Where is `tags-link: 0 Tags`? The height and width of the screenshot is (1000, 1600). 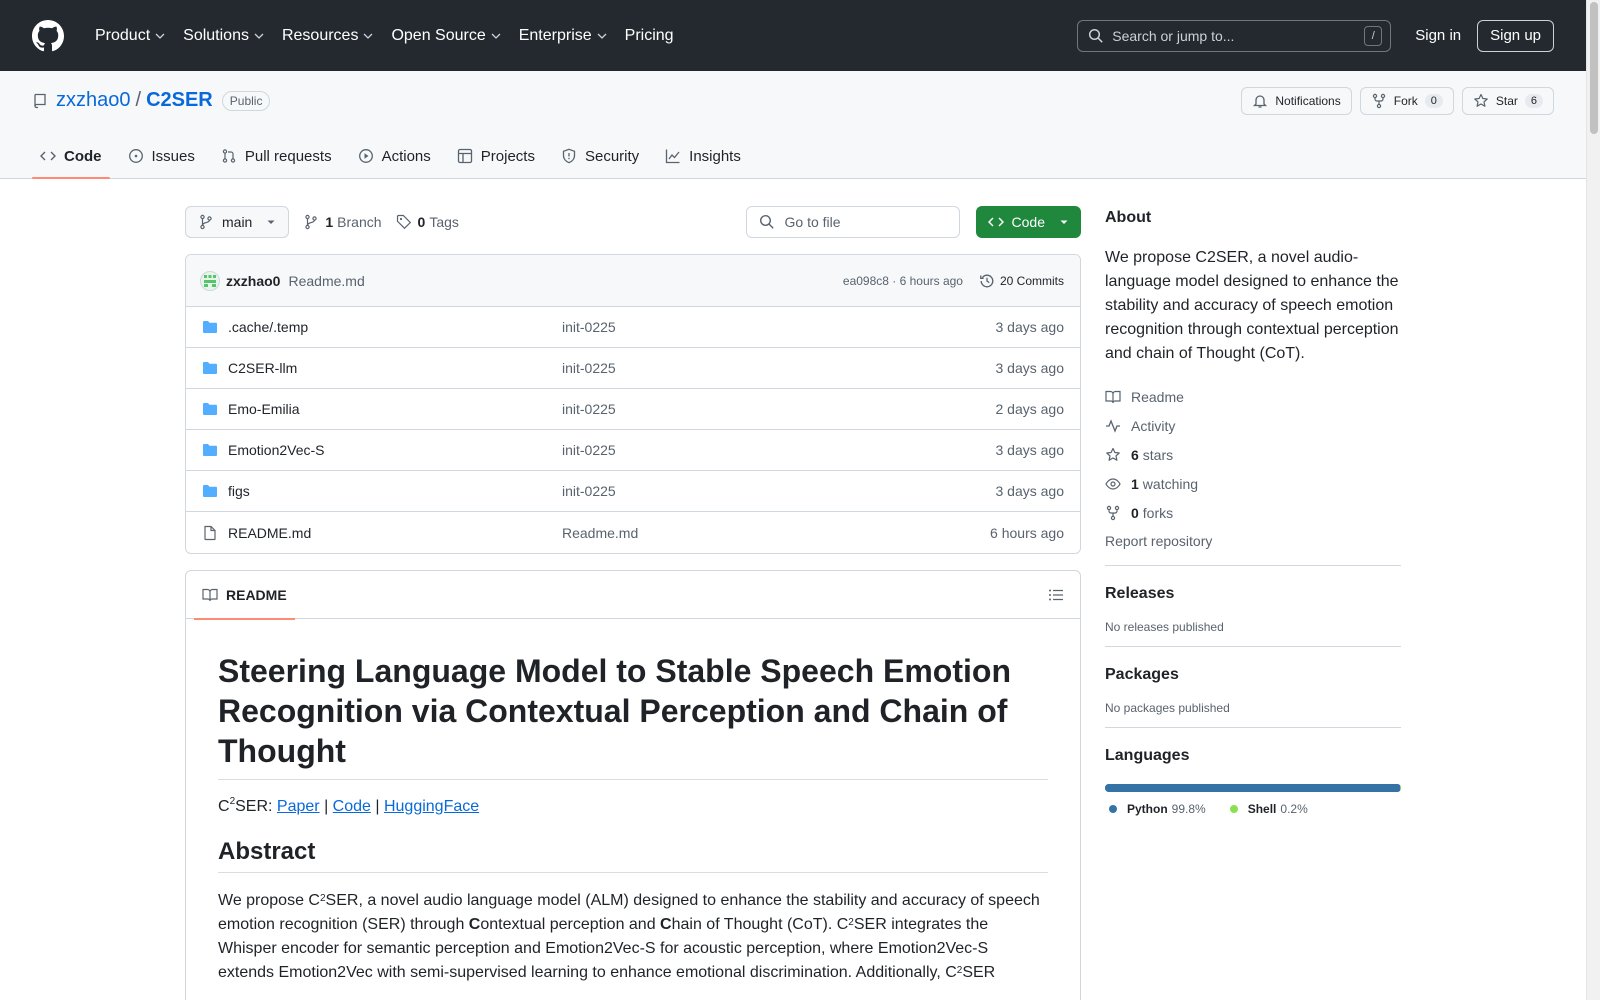 tags-link: 0 Tags is located at coordinates (427, 222).